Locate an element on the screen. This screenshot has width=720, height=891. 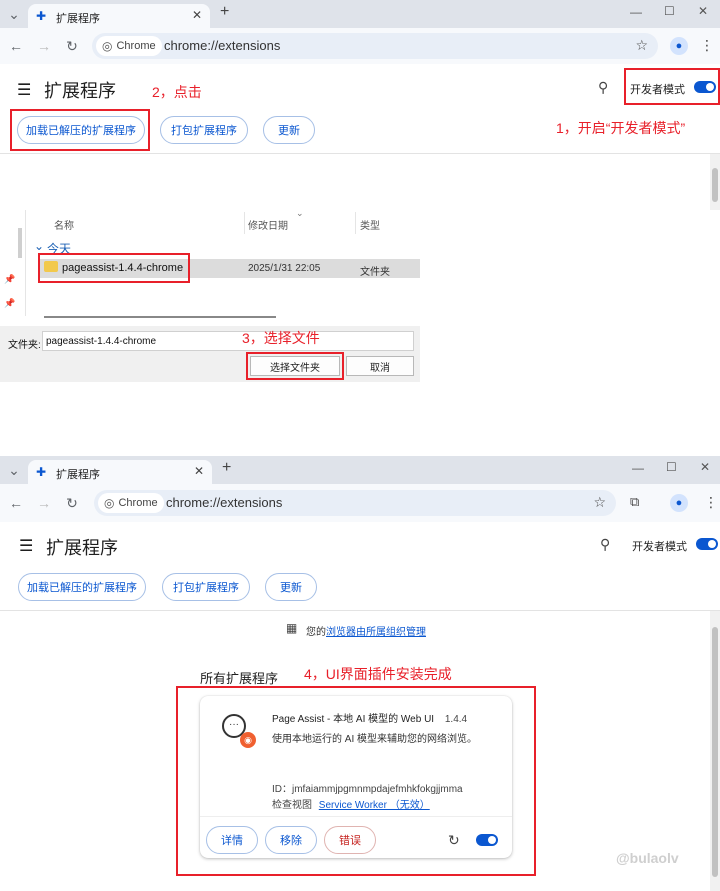
dialog-nav-pane: 📌 📌 is located at coordinates (13, 263).